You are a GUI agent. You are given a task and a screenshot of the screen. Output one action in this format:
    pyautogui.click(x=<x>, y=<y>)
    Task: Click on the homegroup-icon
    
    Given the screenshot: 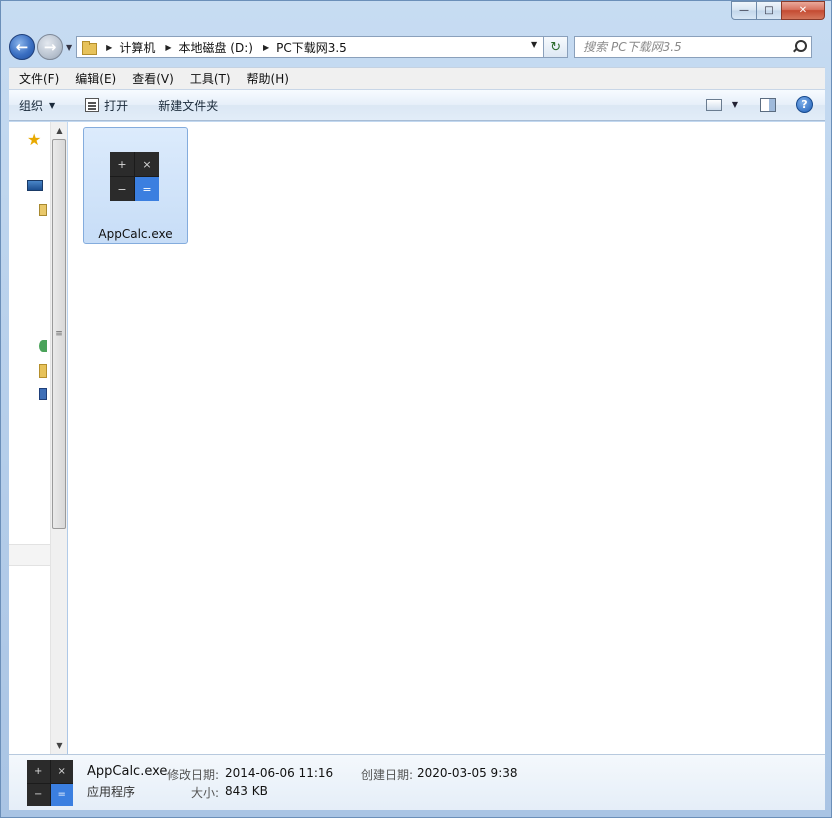 What is the action you would take?
    pyautogui.click(x=43, y=346)
    